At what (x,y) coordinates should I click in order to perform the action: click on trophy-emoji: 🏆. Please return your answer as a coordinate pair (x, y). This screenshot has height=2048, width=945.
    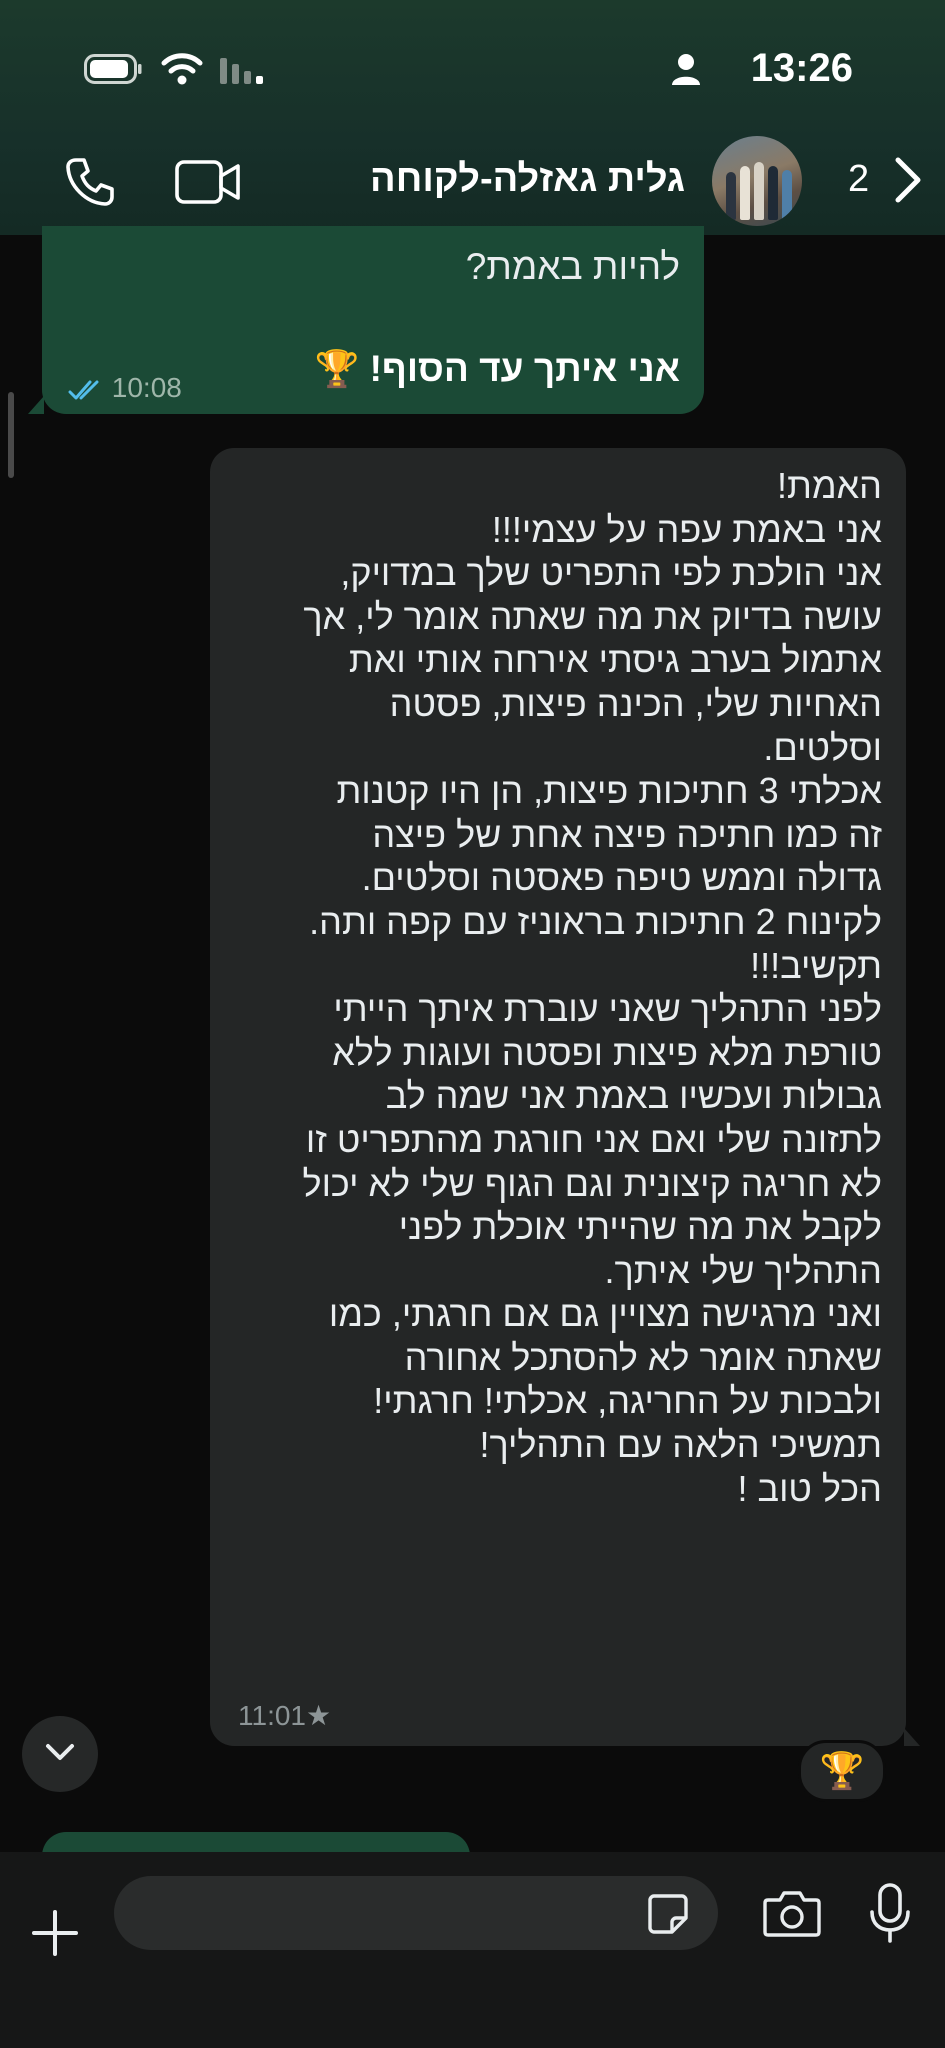
    Looking at the image, I should click on (337, 368).